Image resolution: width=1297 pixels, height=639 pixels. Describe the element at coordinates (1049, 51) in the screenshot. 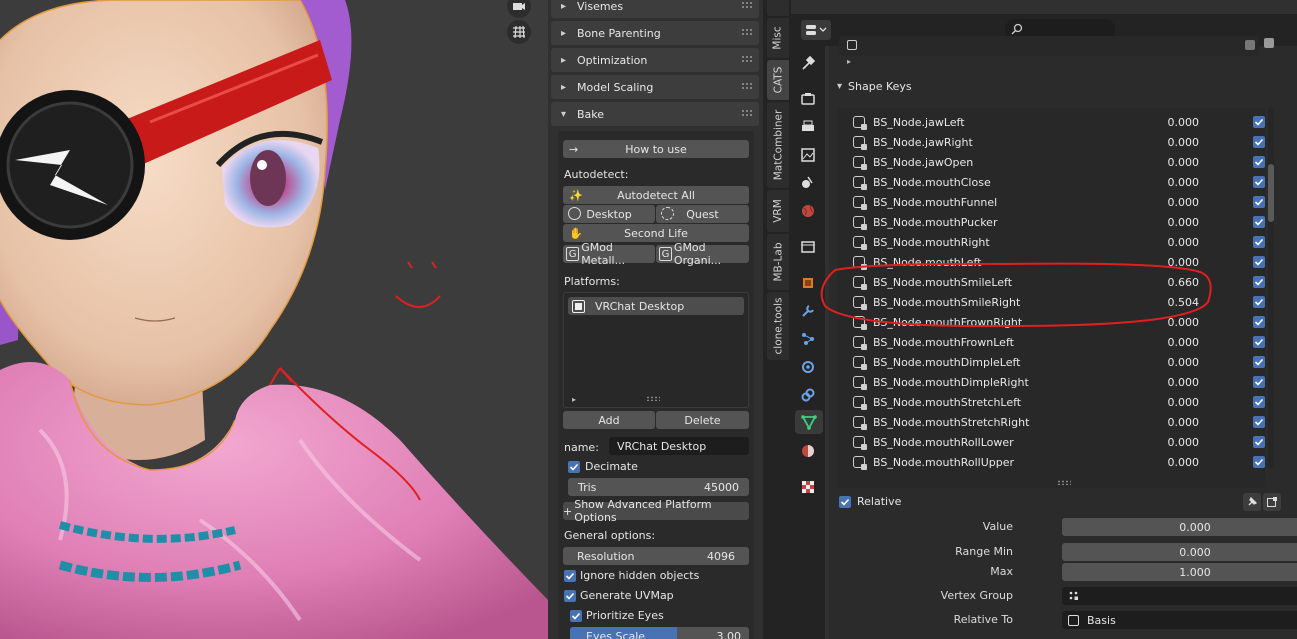

I see `vertex-groups-list-partial: ▸` at that location.